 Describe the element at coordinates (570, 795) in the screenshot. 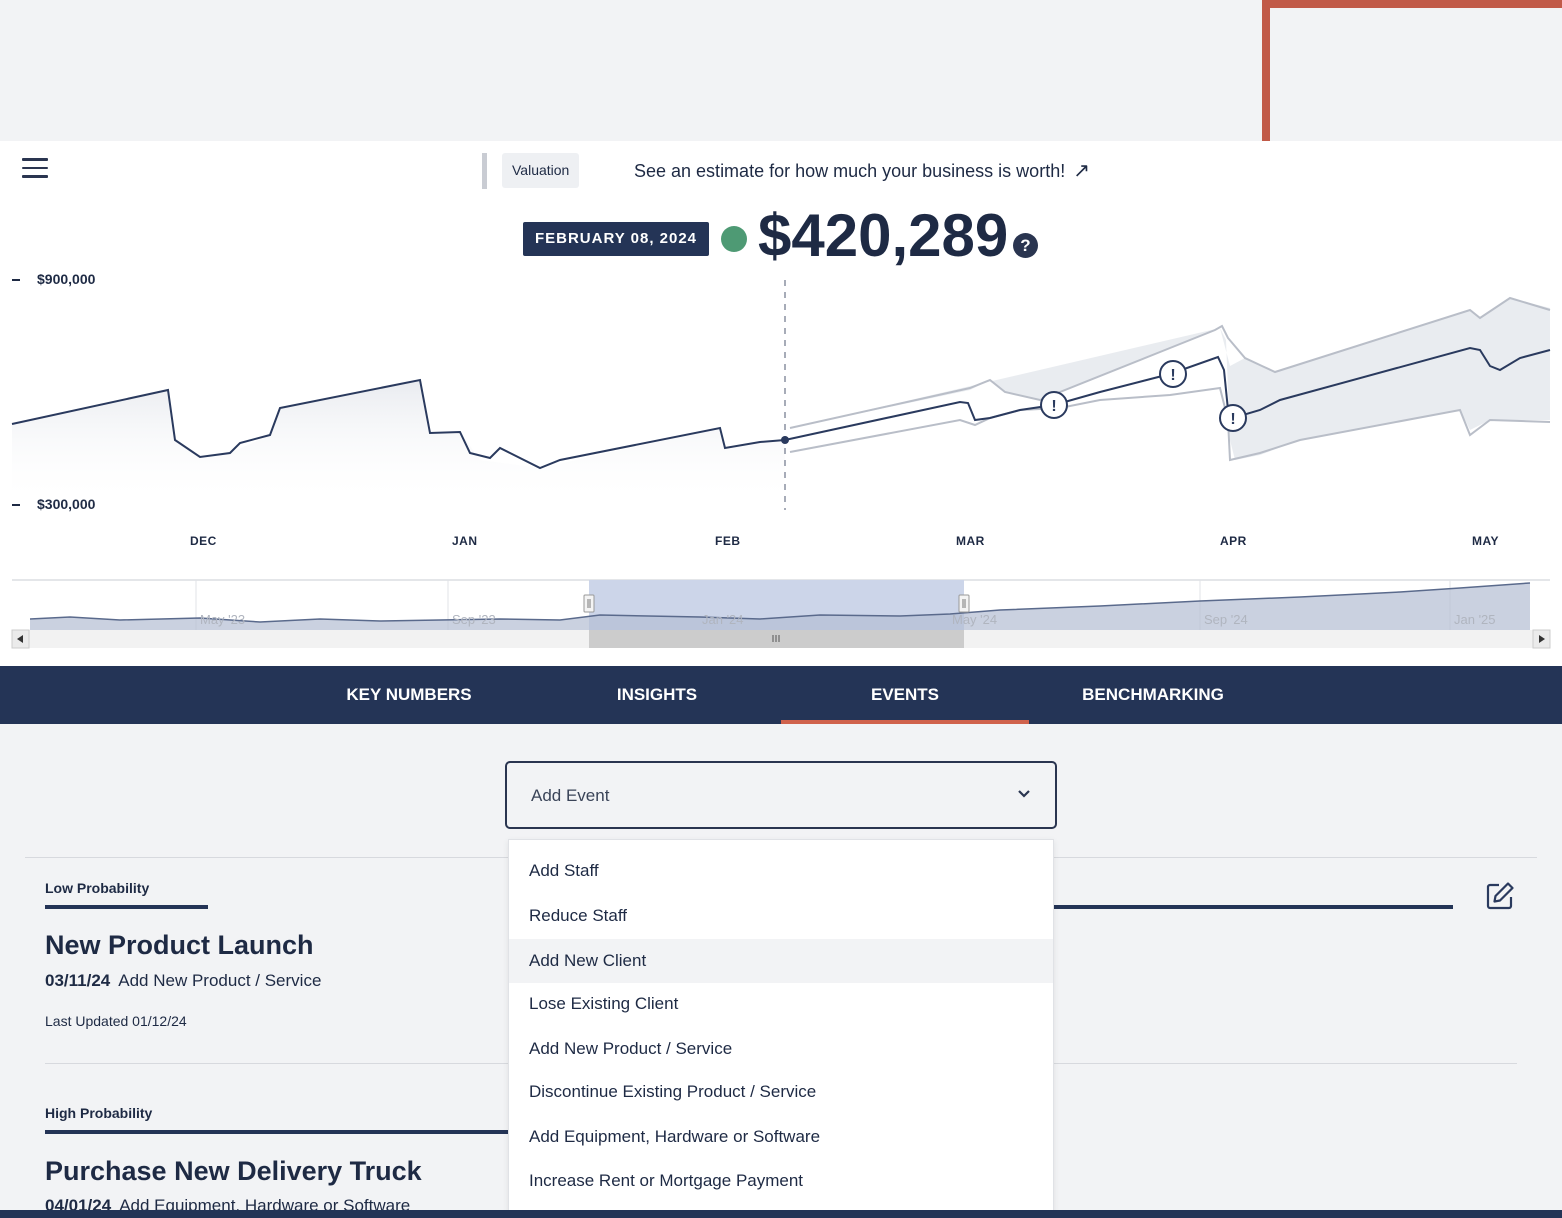

I see `add-event-placeholder: Add Event` at that location.